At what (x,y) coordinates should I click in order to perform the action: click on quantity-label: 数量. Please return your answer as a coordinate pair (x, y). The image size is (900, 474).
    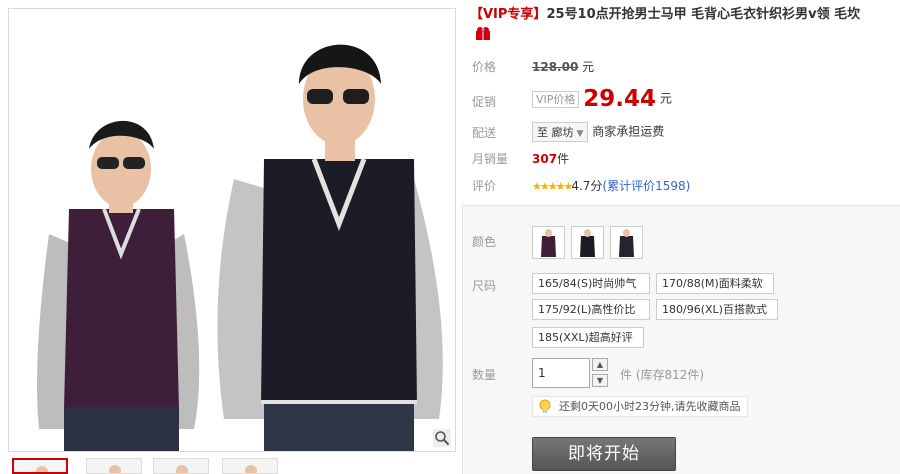
    Looking at the image, I should click on (484, 375).